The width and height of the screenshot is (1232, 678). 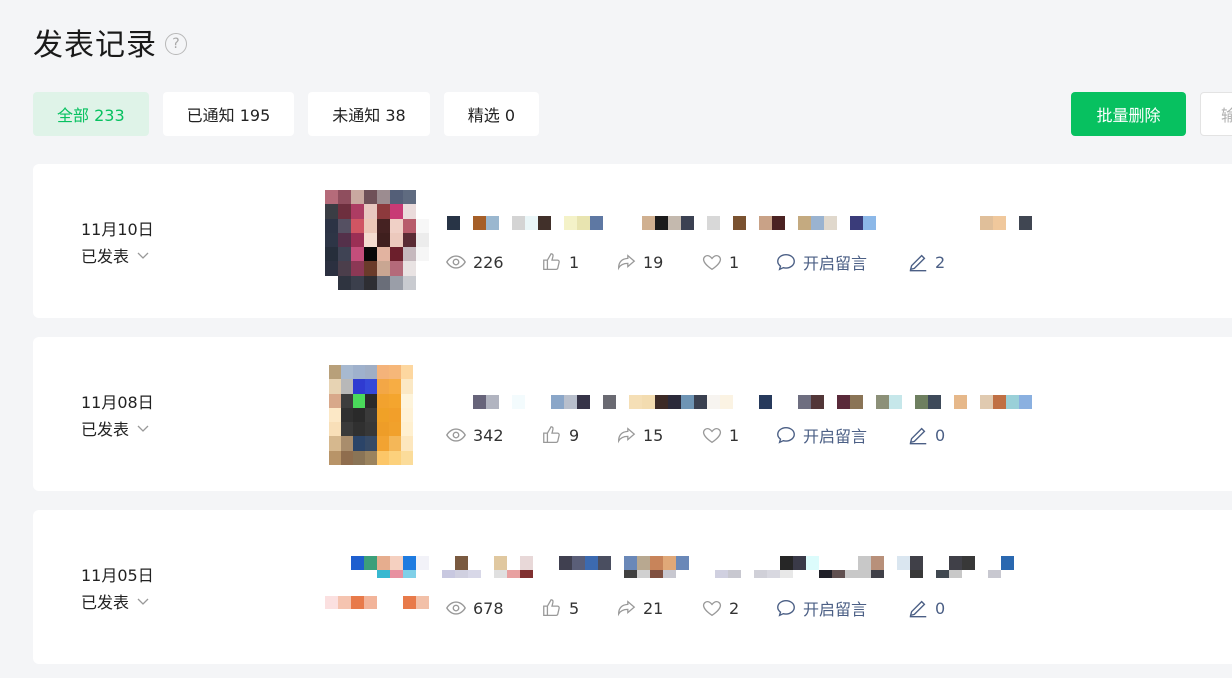 I want to click on stat-likes: 9, so click(x=578, y=435).